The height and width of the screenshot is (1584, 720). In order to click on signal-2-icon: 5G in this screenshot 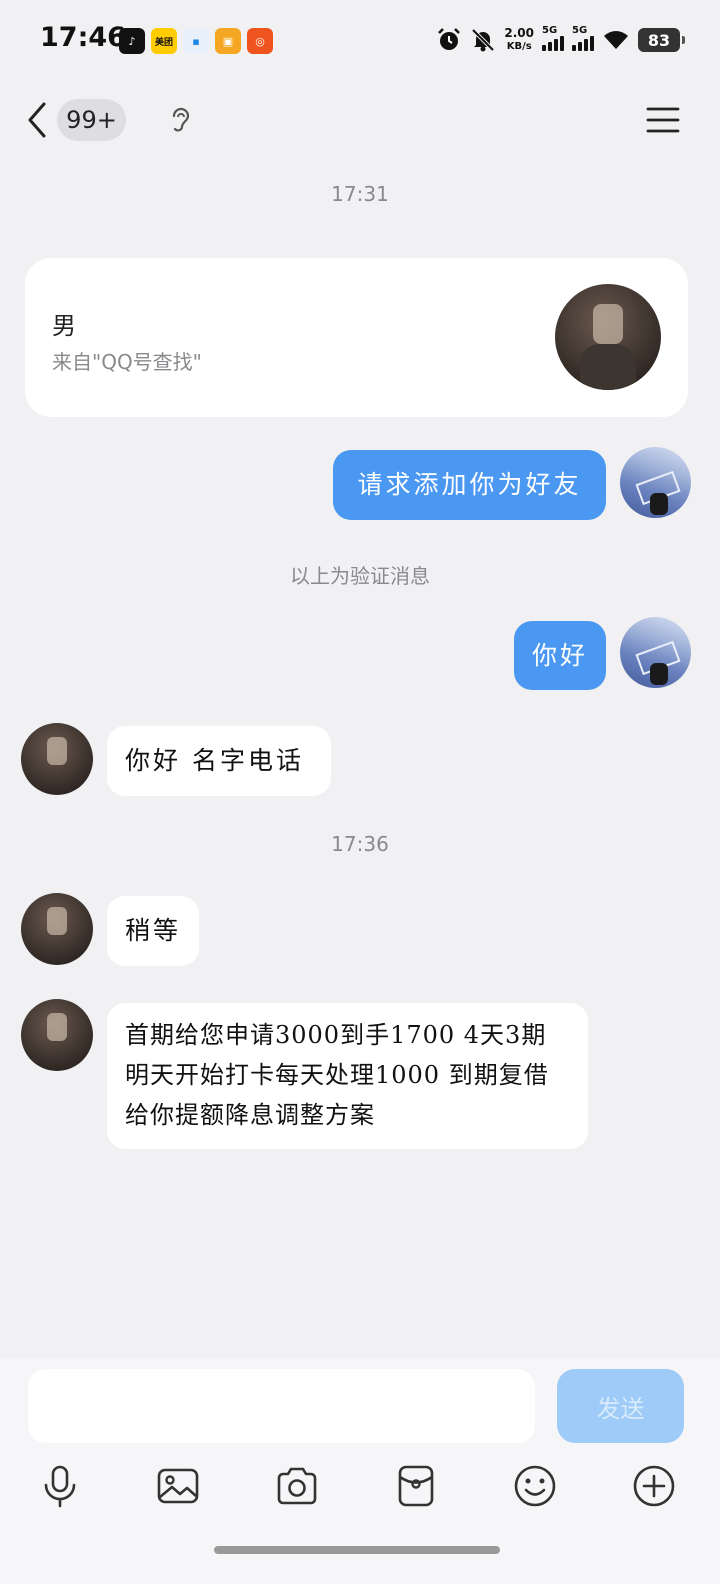, I will do `click(583, 38)`.